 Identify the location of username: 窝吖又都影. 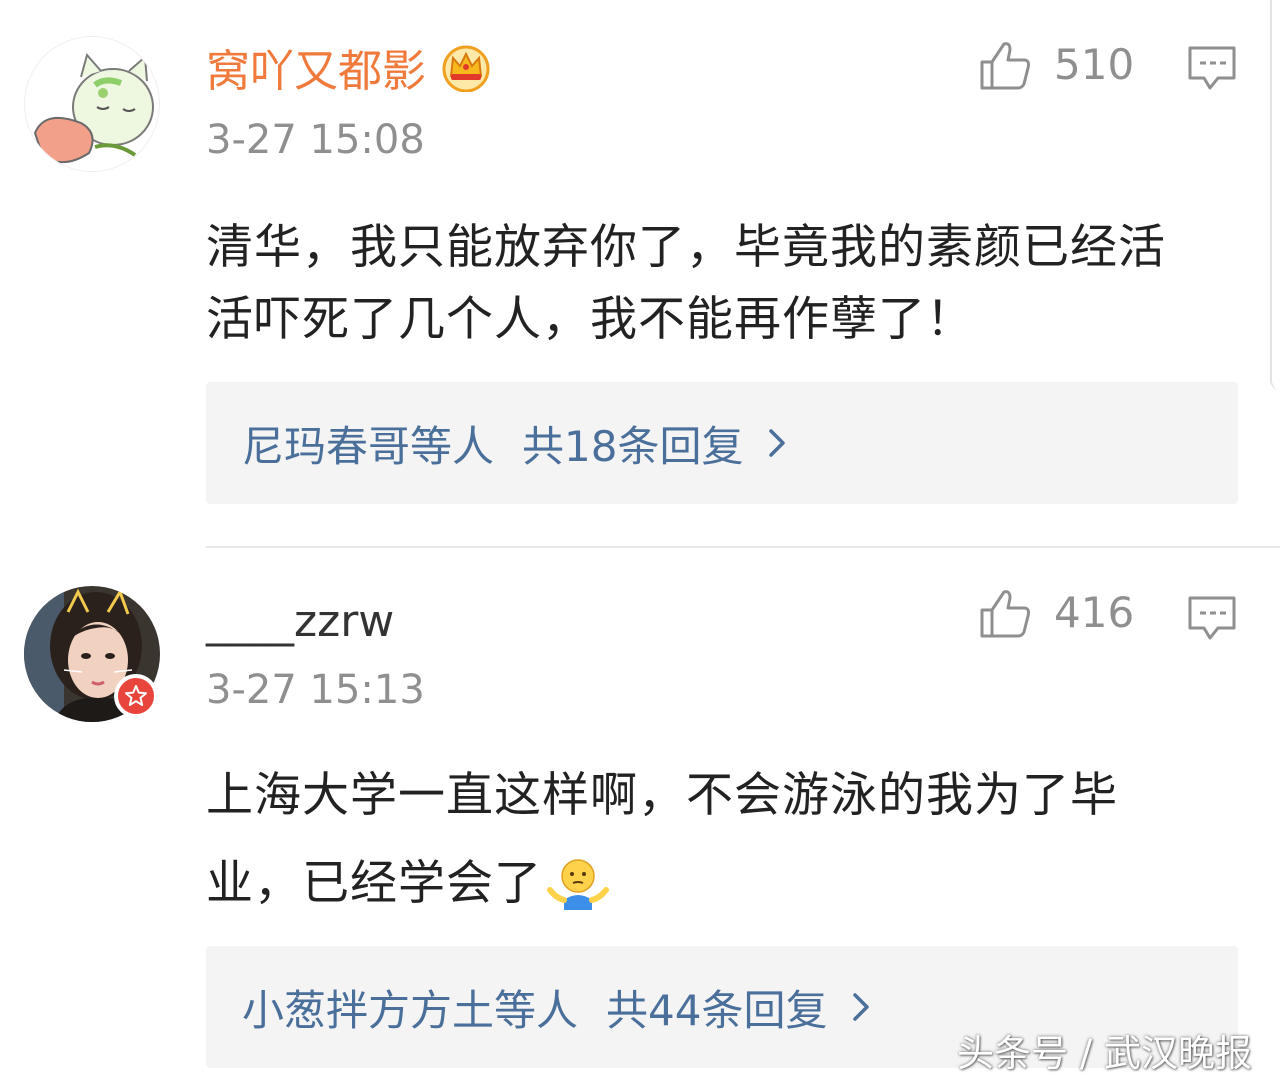
(316, 72).